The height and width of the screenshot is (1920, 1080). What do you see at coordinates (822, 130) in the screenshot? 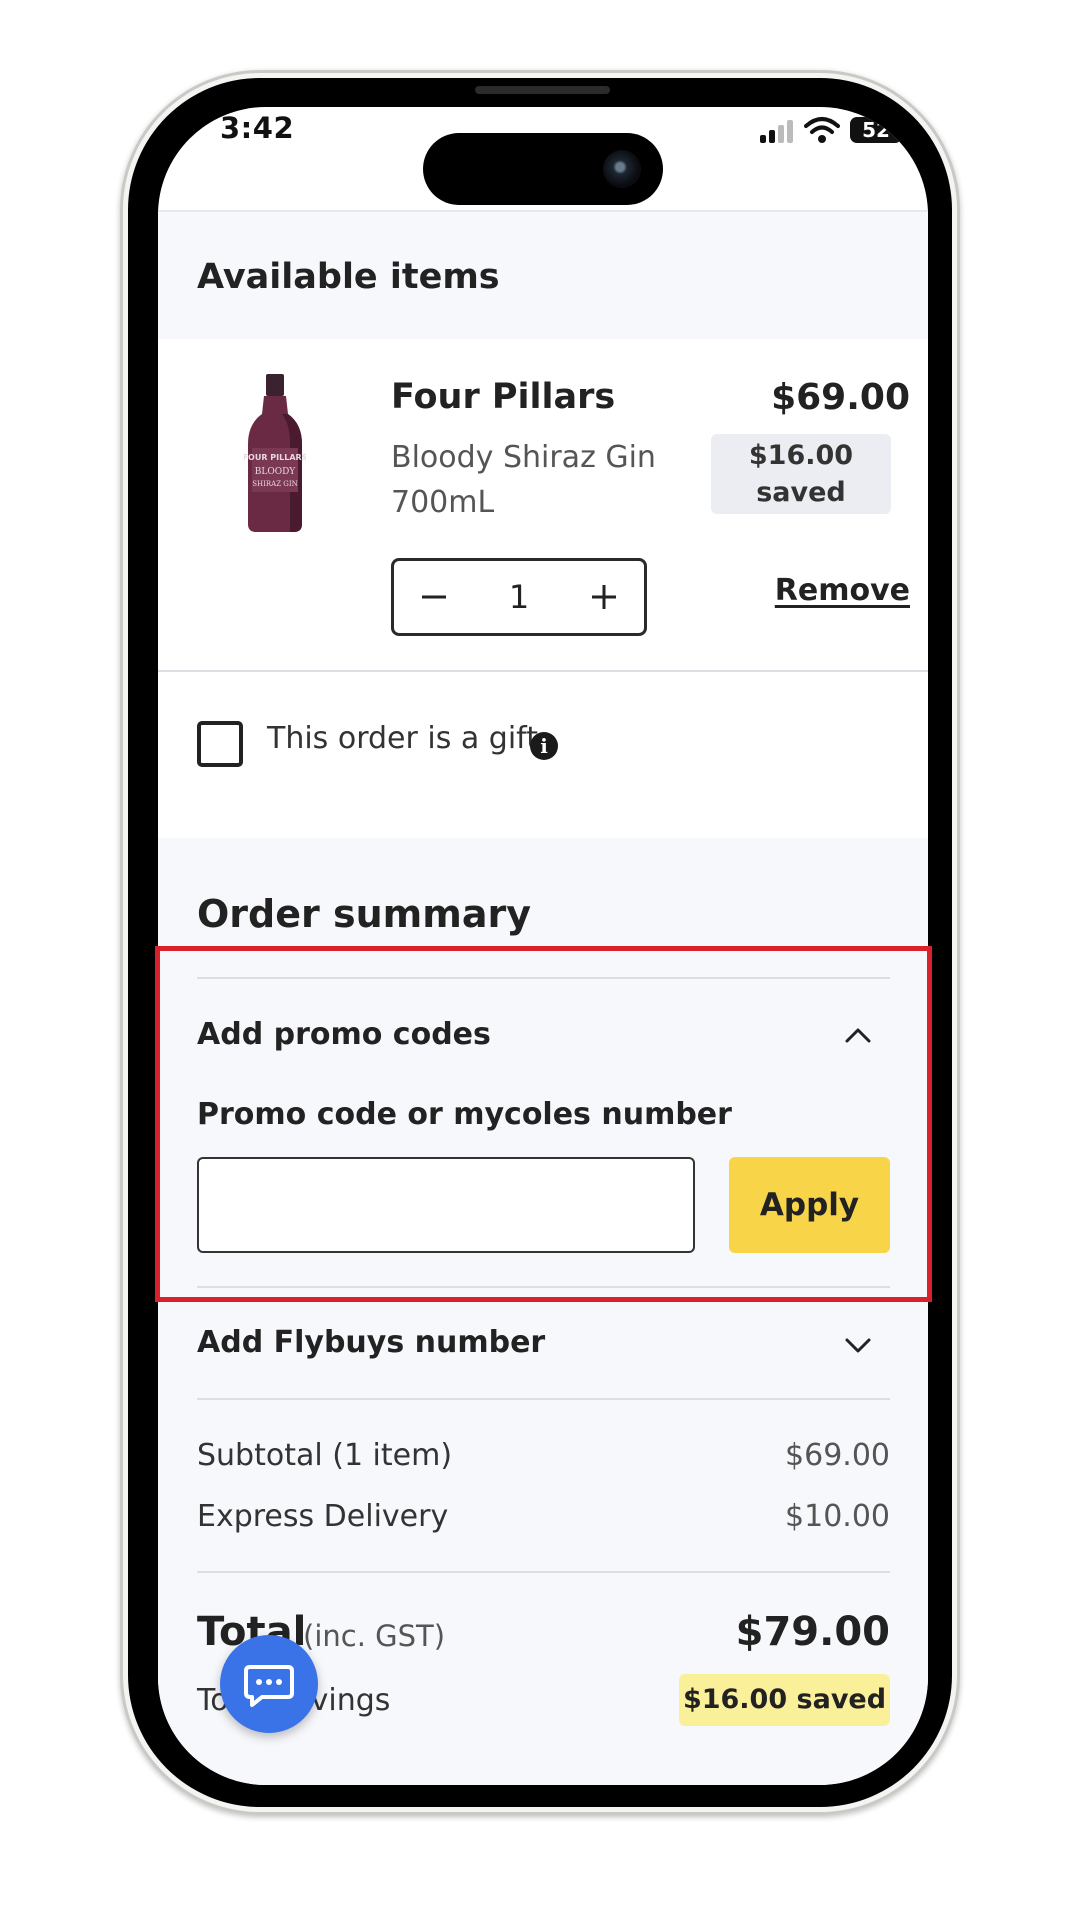
I see `wifi-icon` at bounding box center [822, 130].